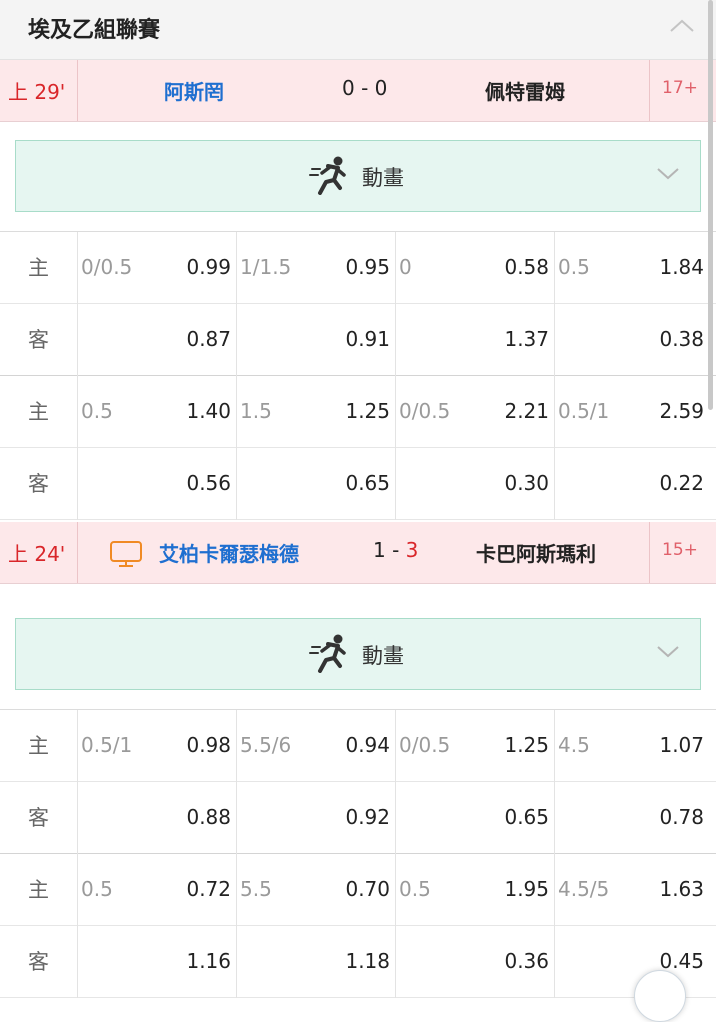 This screenshot has width=716, height=1022. What do you see at coordinates (584, 889) in the screenshot?
I see `handicap: 4.5/5` at bounding box center [584, 889].